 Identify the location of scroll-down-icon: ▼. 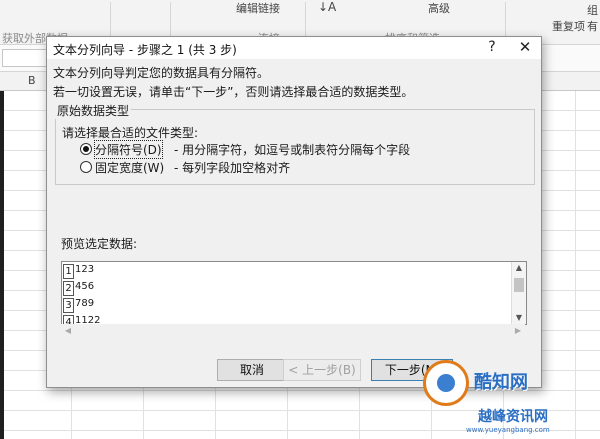
(519, 318).